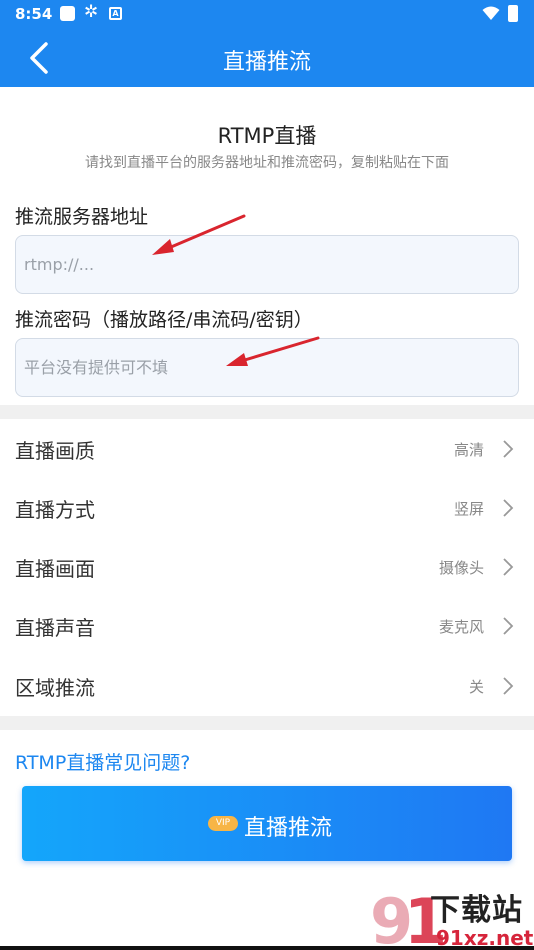 The width and height of the screenshot is (534, 950). What do you see at coordinates (468, 509) in the screenshot?
I see `setting-value: 竖屏` at bounding box center [468, 509].